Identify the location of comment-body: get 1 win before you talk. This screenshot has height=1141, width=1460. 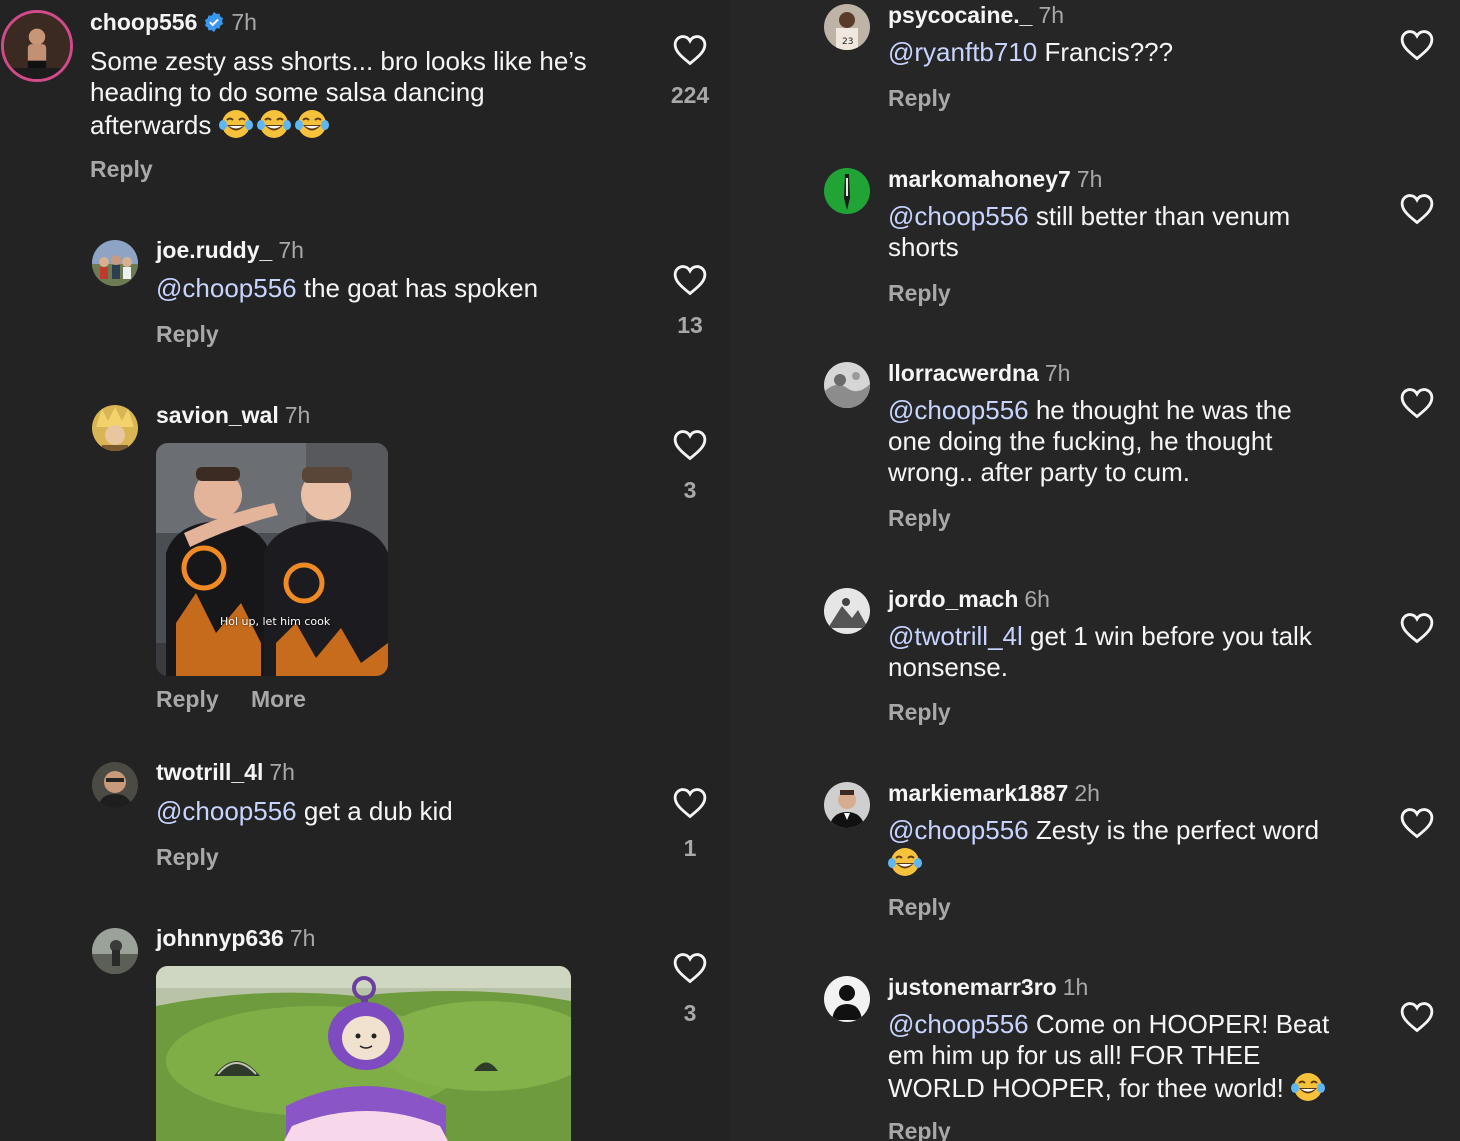
(1167, 636).